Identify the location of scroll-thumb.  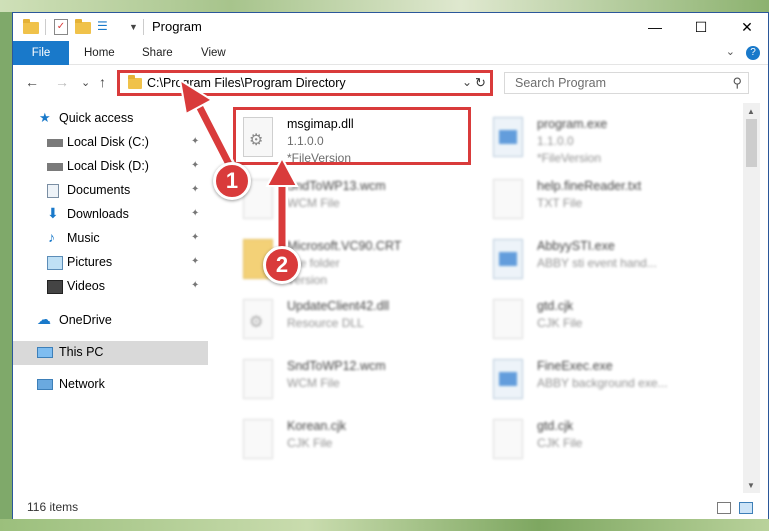
(751, 143).